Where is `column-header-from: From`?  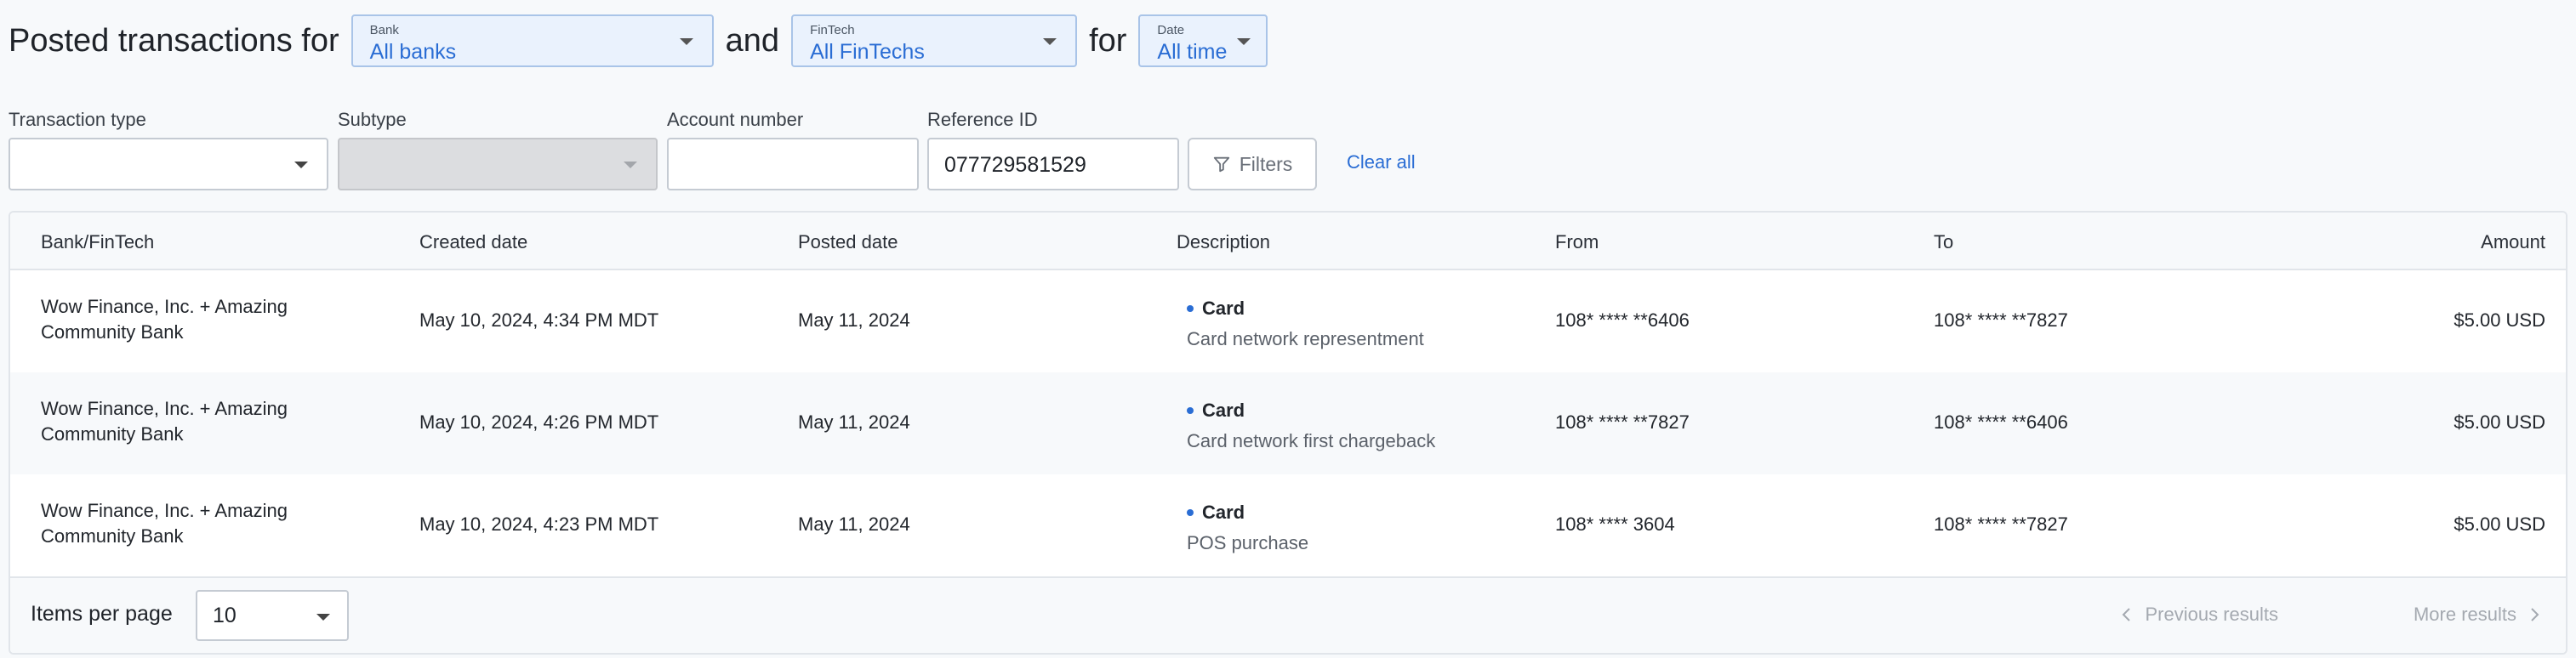 column-header-from: From is located at coordinates (1577, 242).